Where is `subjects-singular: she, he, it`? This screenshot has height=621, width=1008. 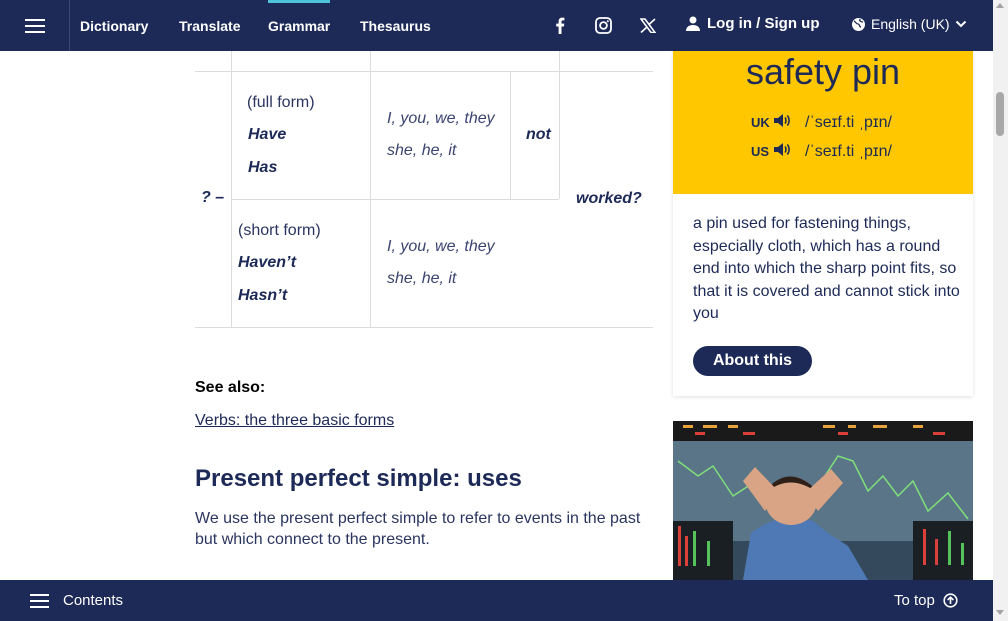
subjects-singular: she, he, it is located at coordinates (422, 150).